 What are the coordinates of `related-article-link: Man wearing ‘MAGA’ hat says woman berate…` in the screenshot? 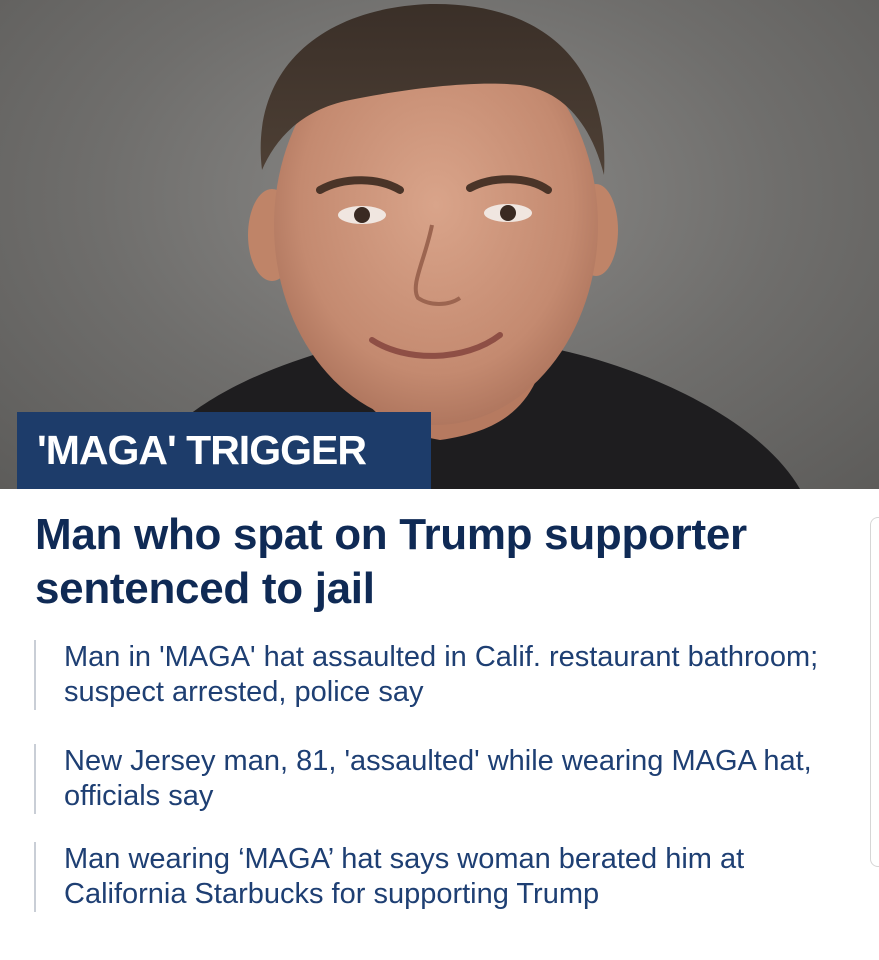 It's located at (444, 877).